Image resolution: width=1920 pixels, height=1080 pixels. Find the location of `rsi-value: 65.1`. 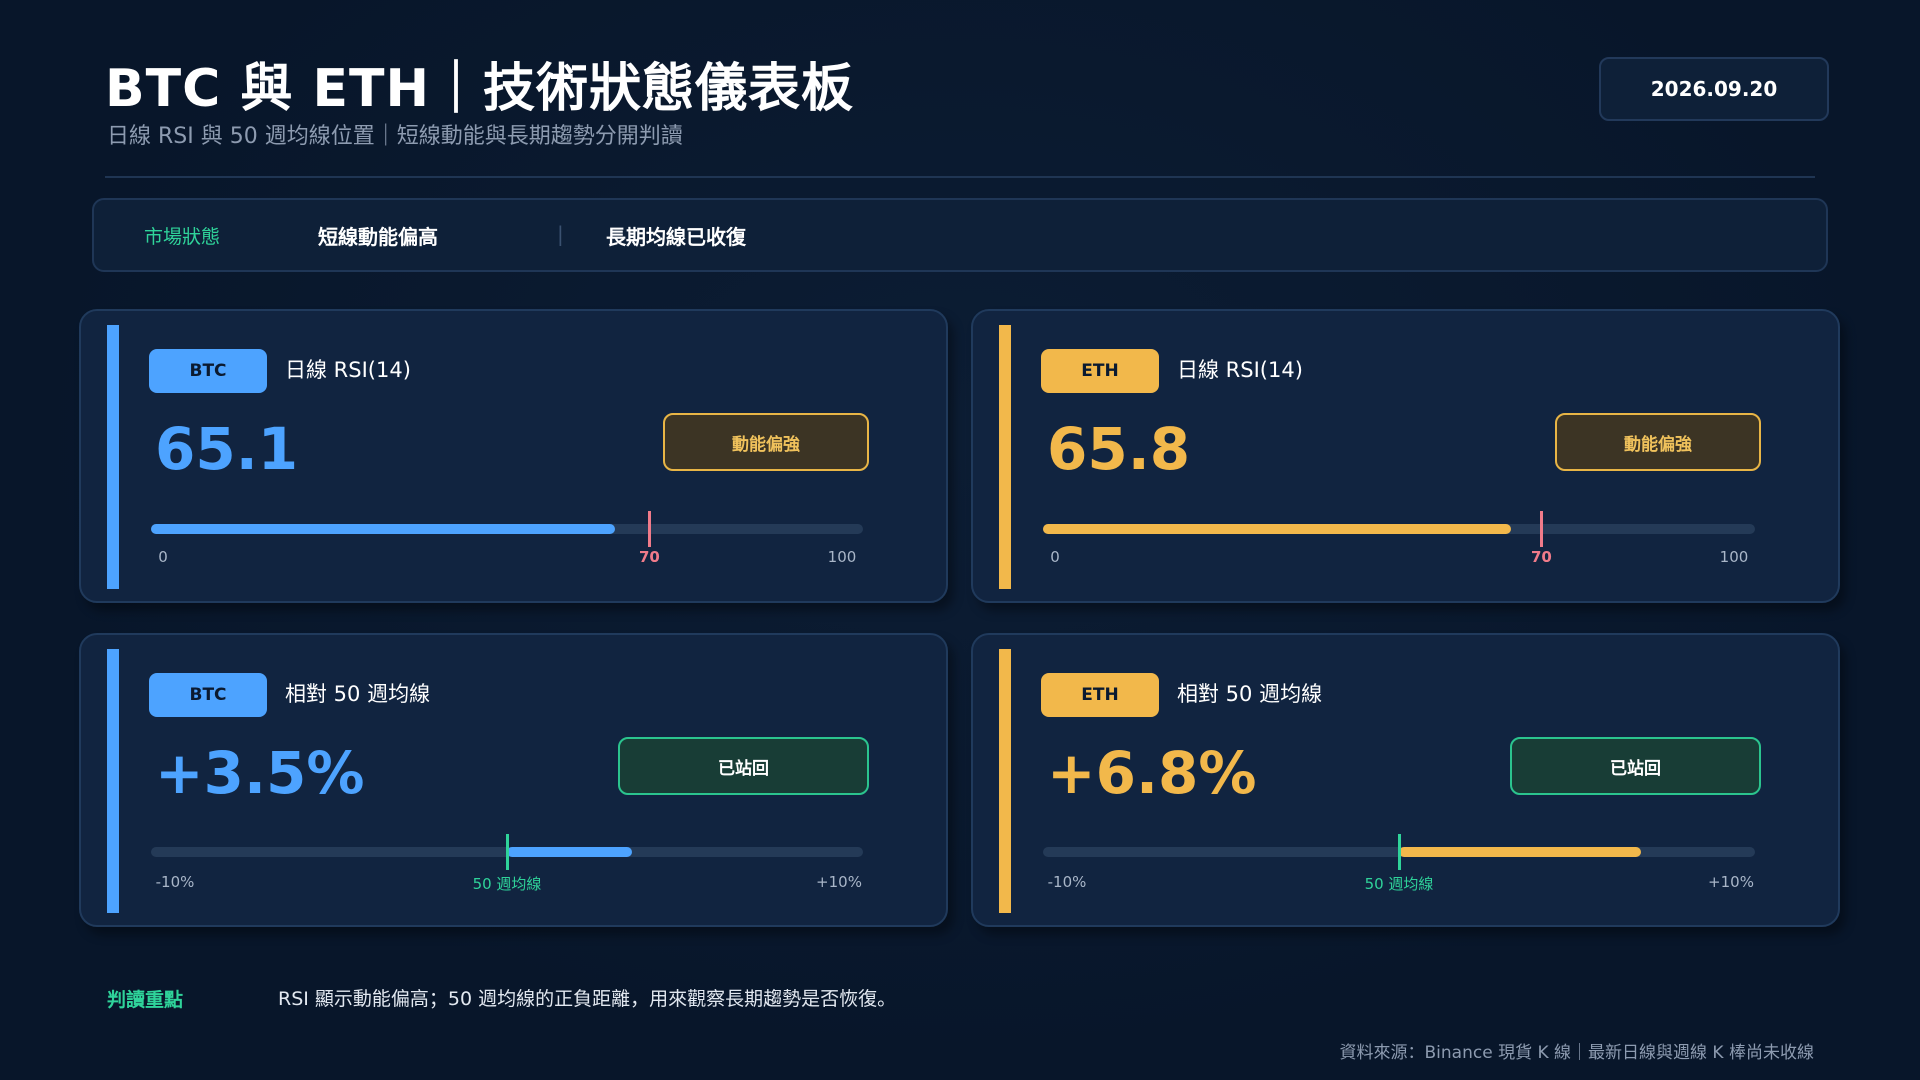

rsi-value: 65.1 is located at coordinates (227, 449).